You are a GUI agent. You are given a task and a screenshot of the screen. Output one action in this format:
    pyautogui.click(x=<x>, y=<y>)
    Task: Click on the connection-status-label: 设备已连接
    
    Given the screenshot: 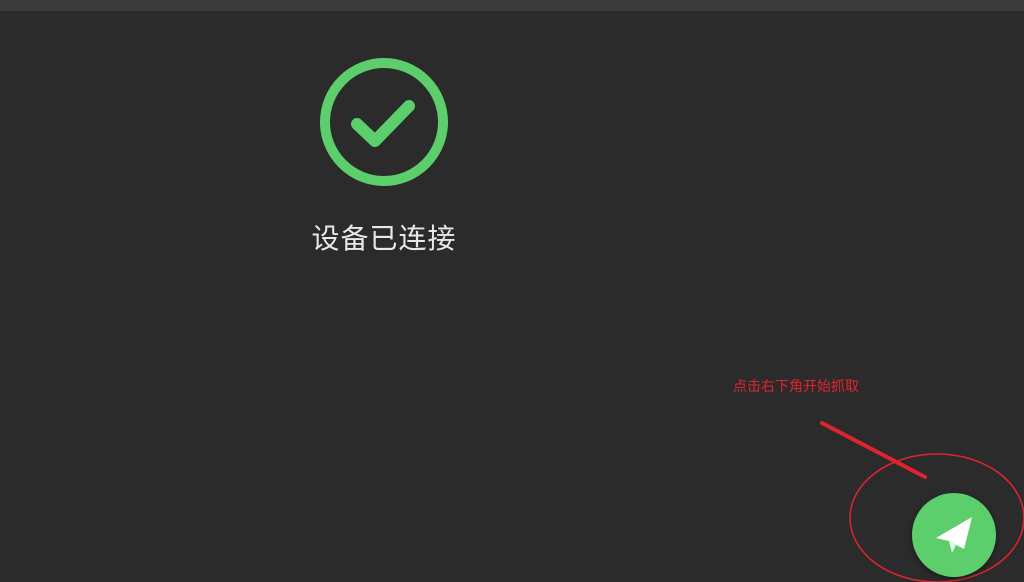 What is the action you would take?
    pyautogui.click(x=384, y=238)
    